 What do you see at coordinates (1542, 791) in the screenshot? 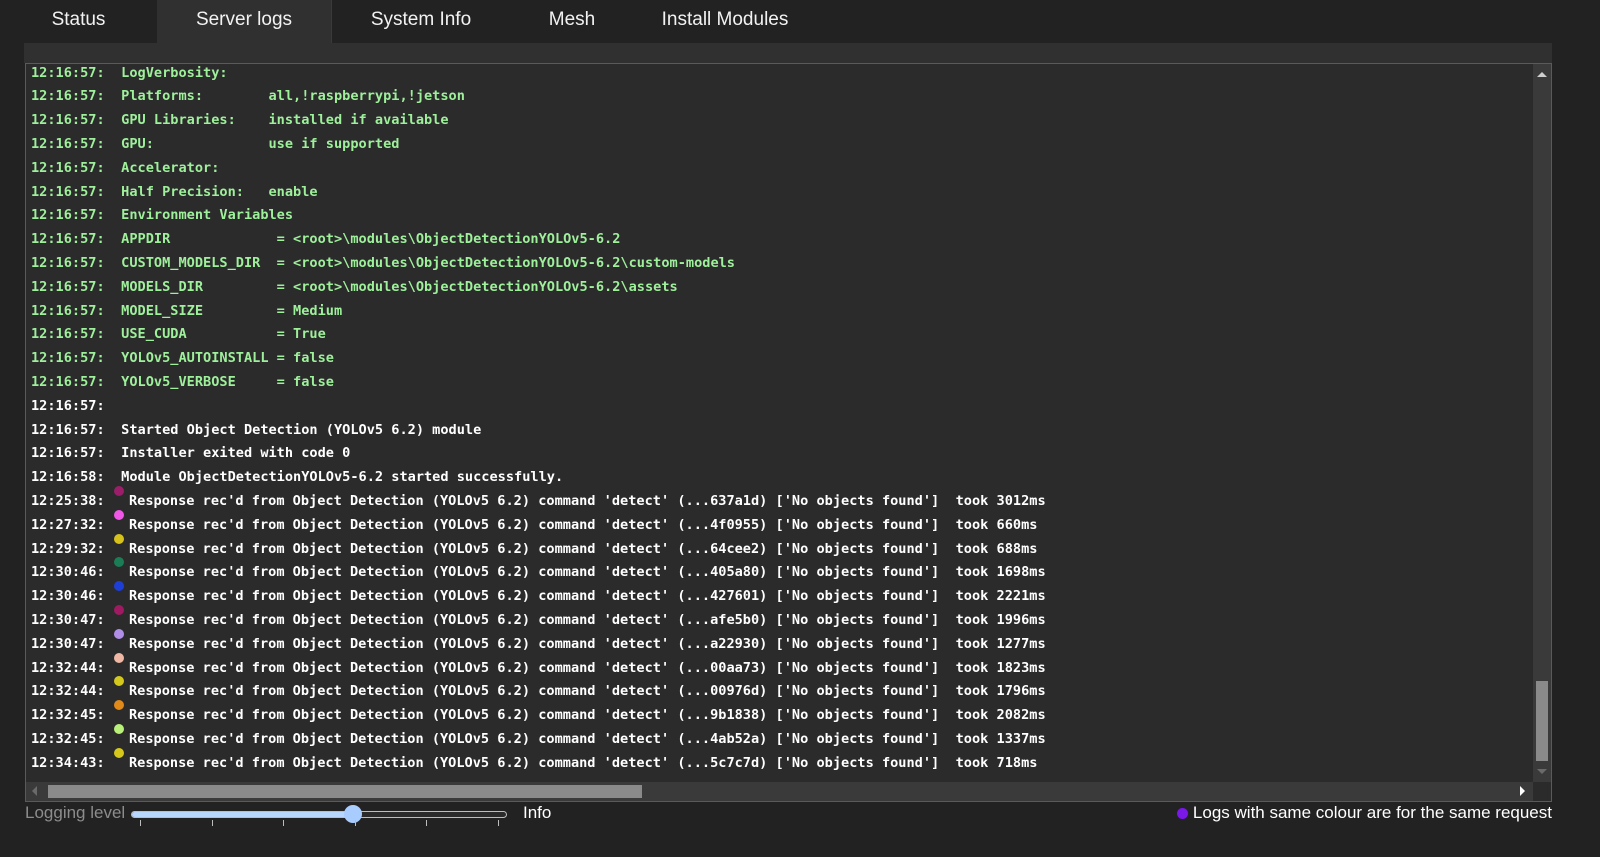
I see `scrollbar-corner` at bounding box center [1542, 791].